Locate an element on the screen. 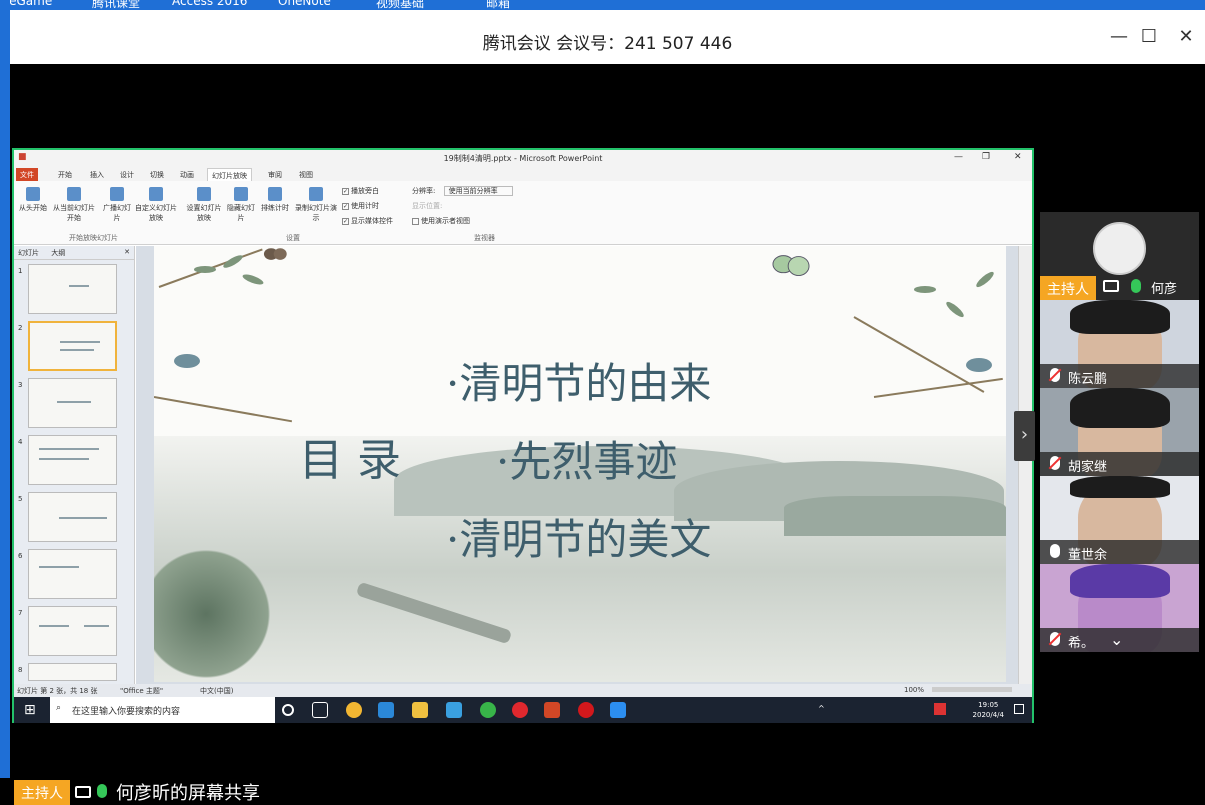  participant-tile: 胡家继 is located at coordinates (1119, 432).